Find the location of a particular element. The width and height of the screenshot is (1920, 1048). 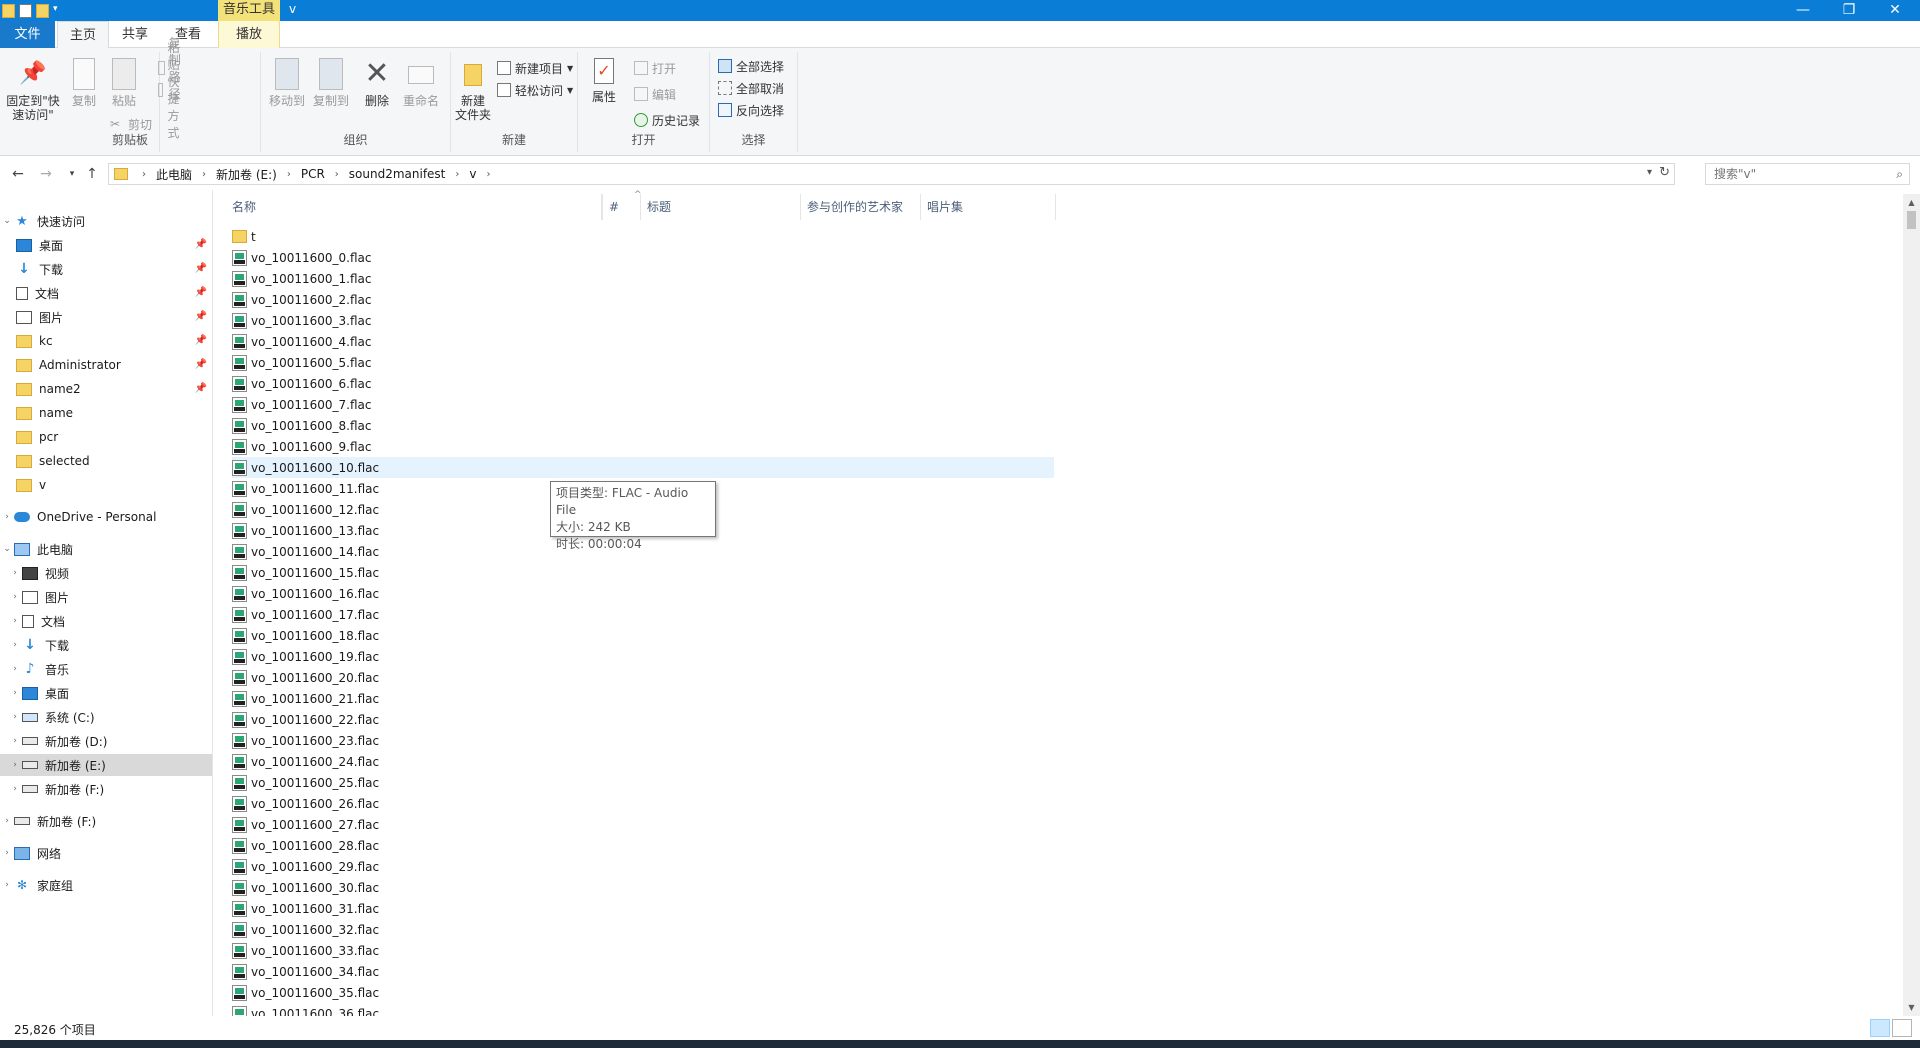

breadcrumb-sound2manifest: sound2manifest is located at coordinates (397, 174).